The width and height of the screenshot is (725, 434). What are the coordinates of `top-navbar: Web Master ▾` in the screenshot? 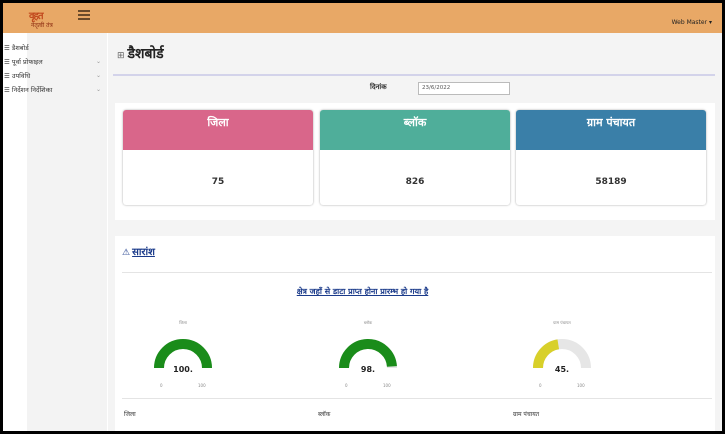 It's located at (362, 18).